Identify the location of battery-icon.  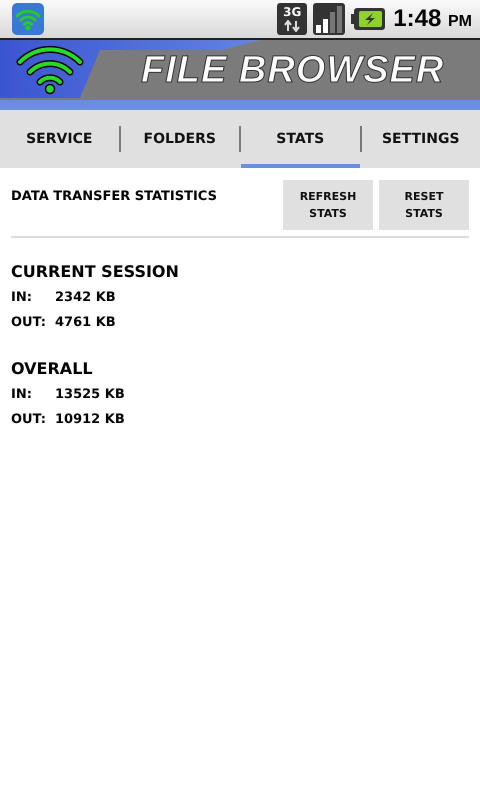
(368, 19).